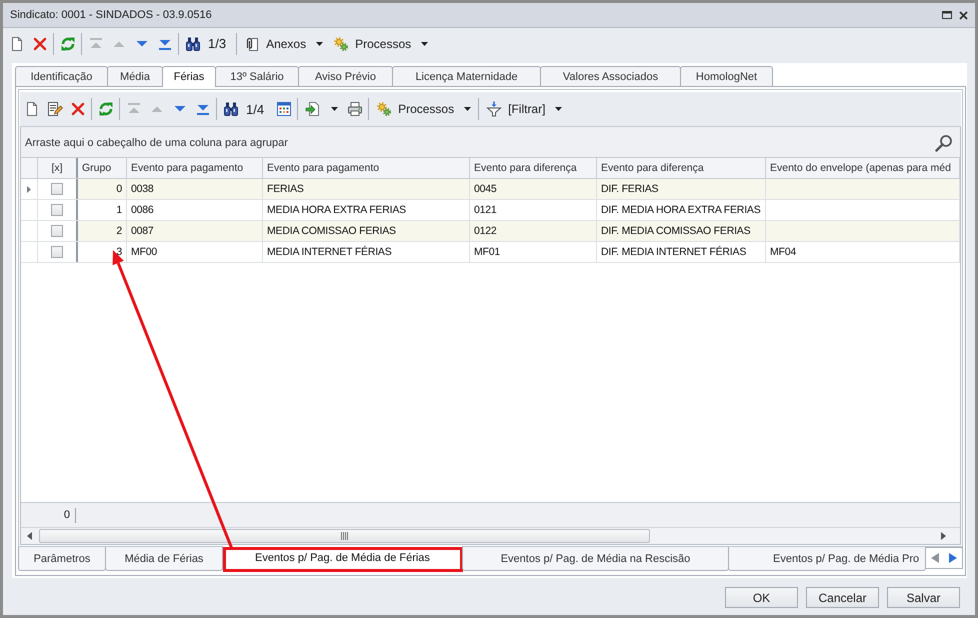  Describe the element at coordinates (863, 252) in the screenshot. I see `table-cell: MF04` at that location.